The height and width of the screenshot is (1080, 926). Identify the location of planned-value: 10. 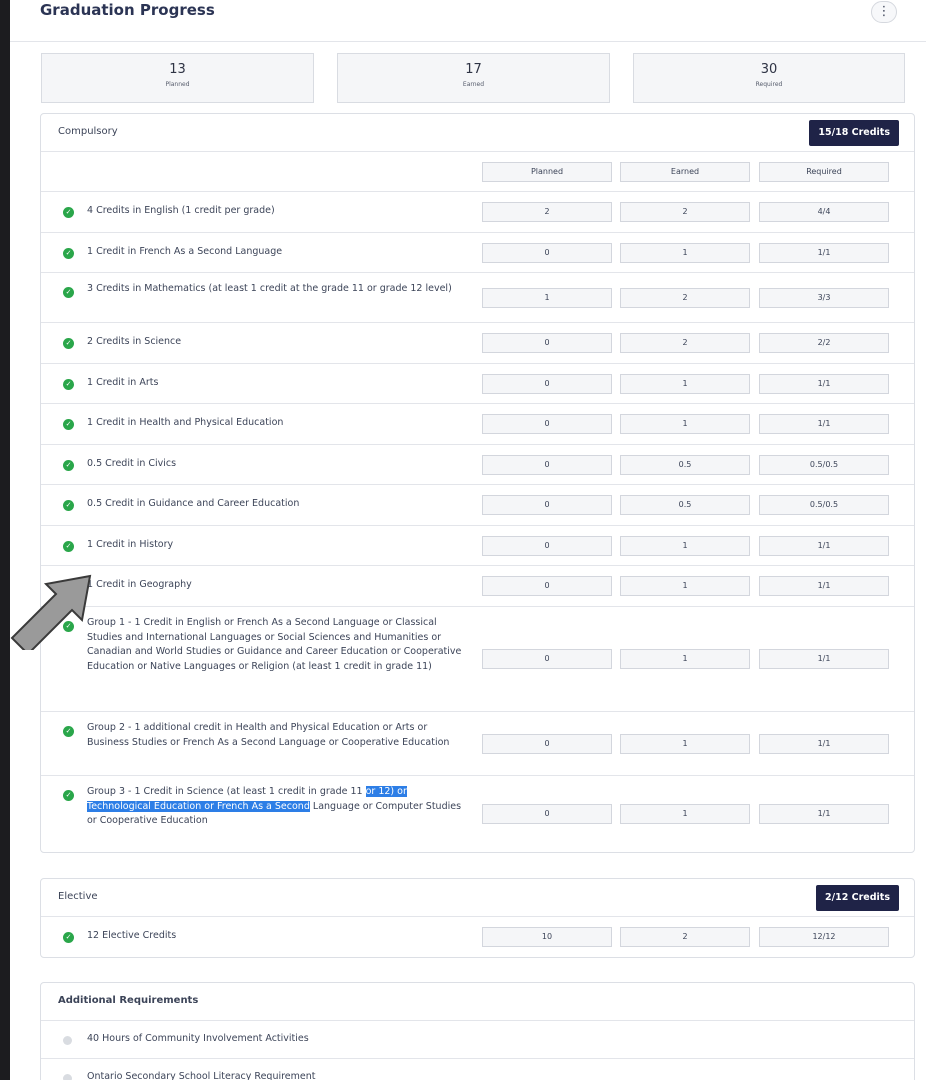
(547, 937).